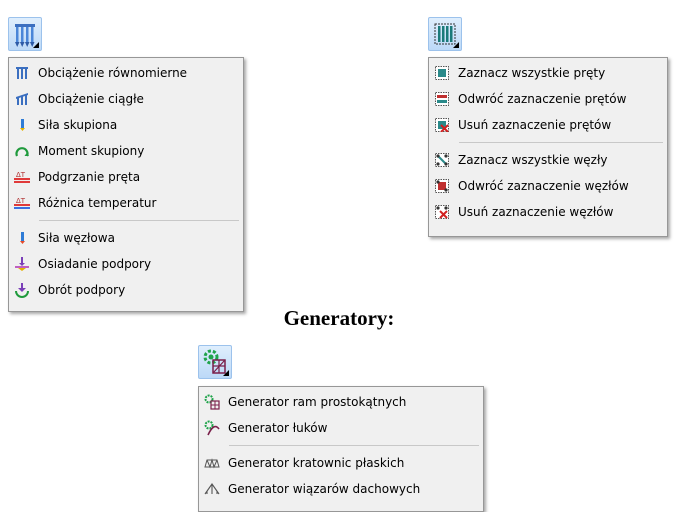 This screenshot has height=512, width=678. Describe the element at coordinates (22, 125) in the screenshot. I see `point-force-icon` at that location.